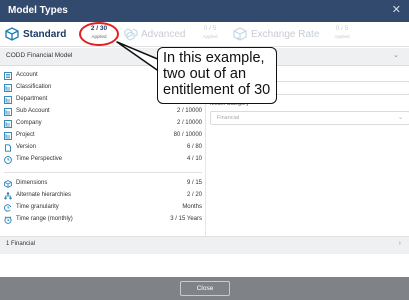  I want to click on close-button: Close, so click(205, 288).